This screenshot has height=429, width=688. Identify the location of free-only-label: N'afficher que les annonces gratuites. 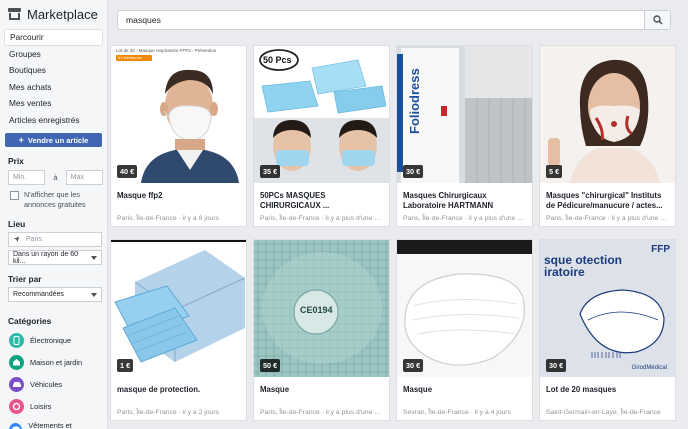
(55, 199).